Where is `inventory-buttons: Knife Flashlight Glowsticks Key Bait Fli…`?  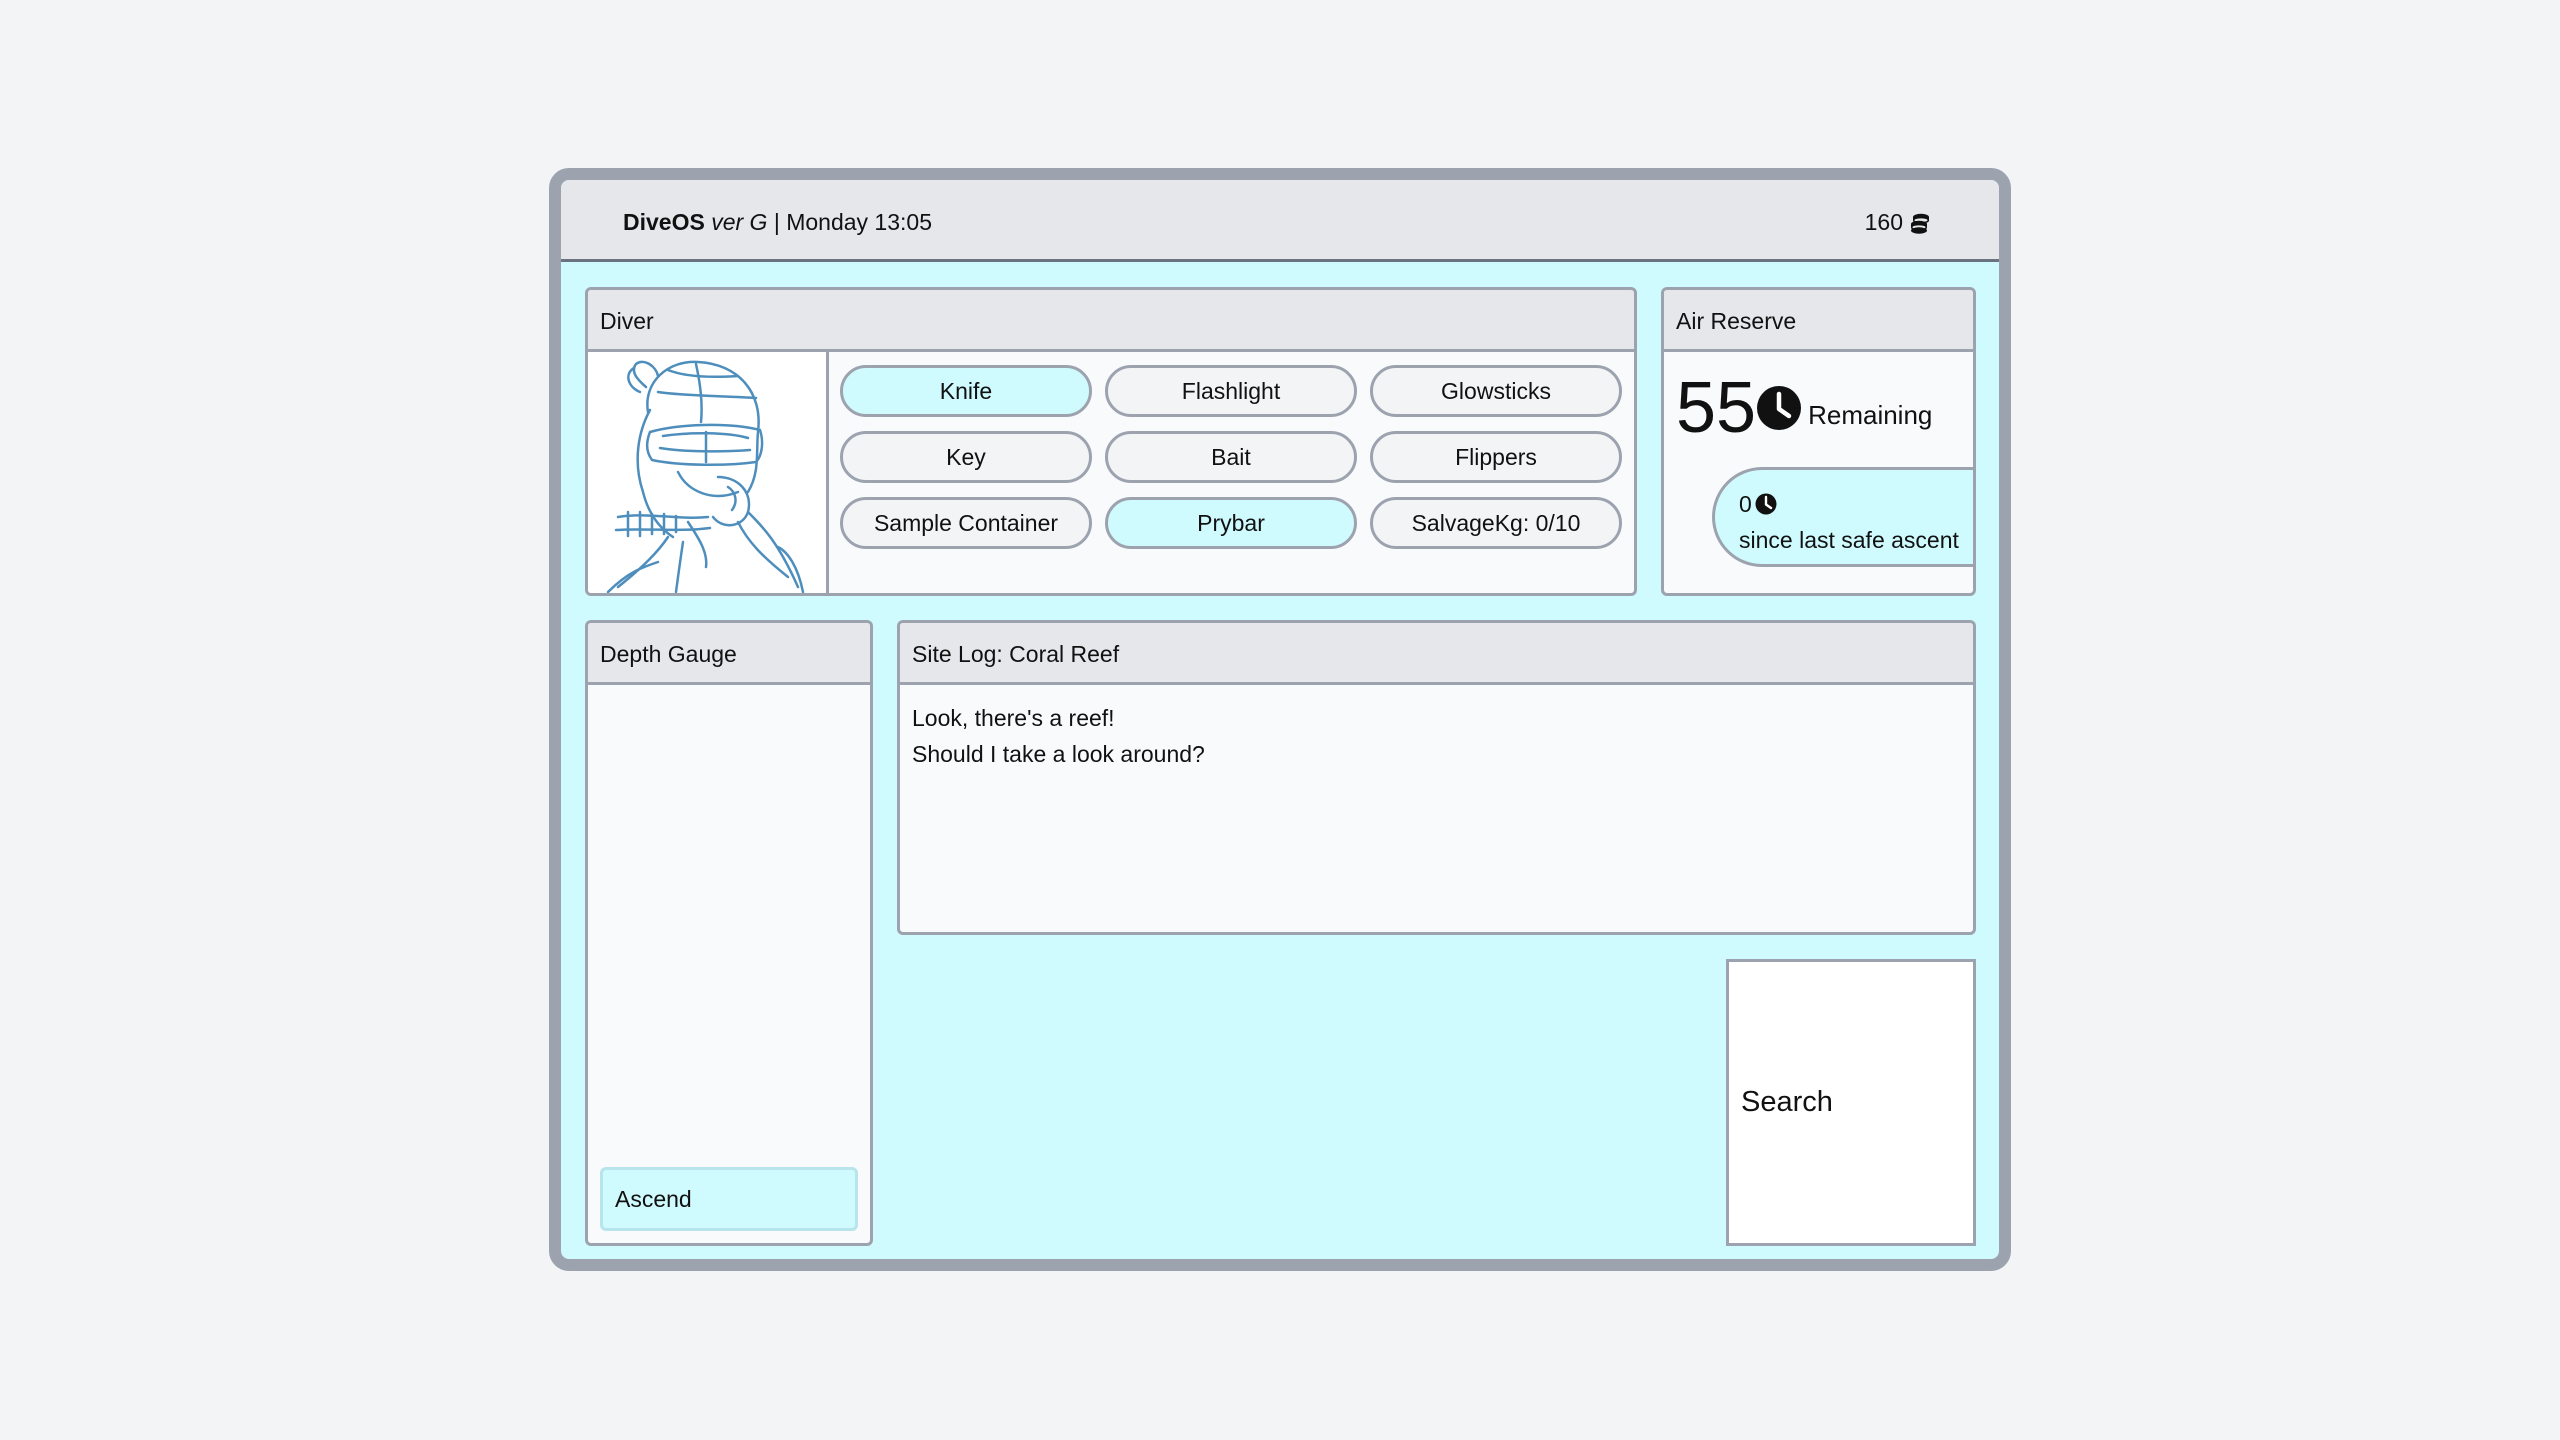
inventory-buttons: Knife Flashlight Glowsticks Key Bait Fli… is located at coordinates (1231, 457).